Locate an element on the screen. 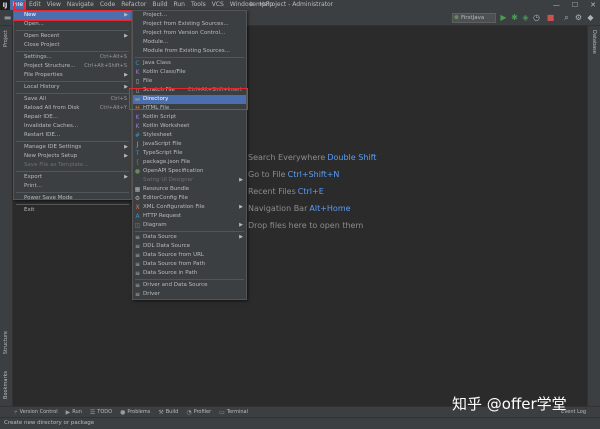 The image size is (600, 429). new-stylesheet: # Stylesheet is located at coordinates (189, 135).